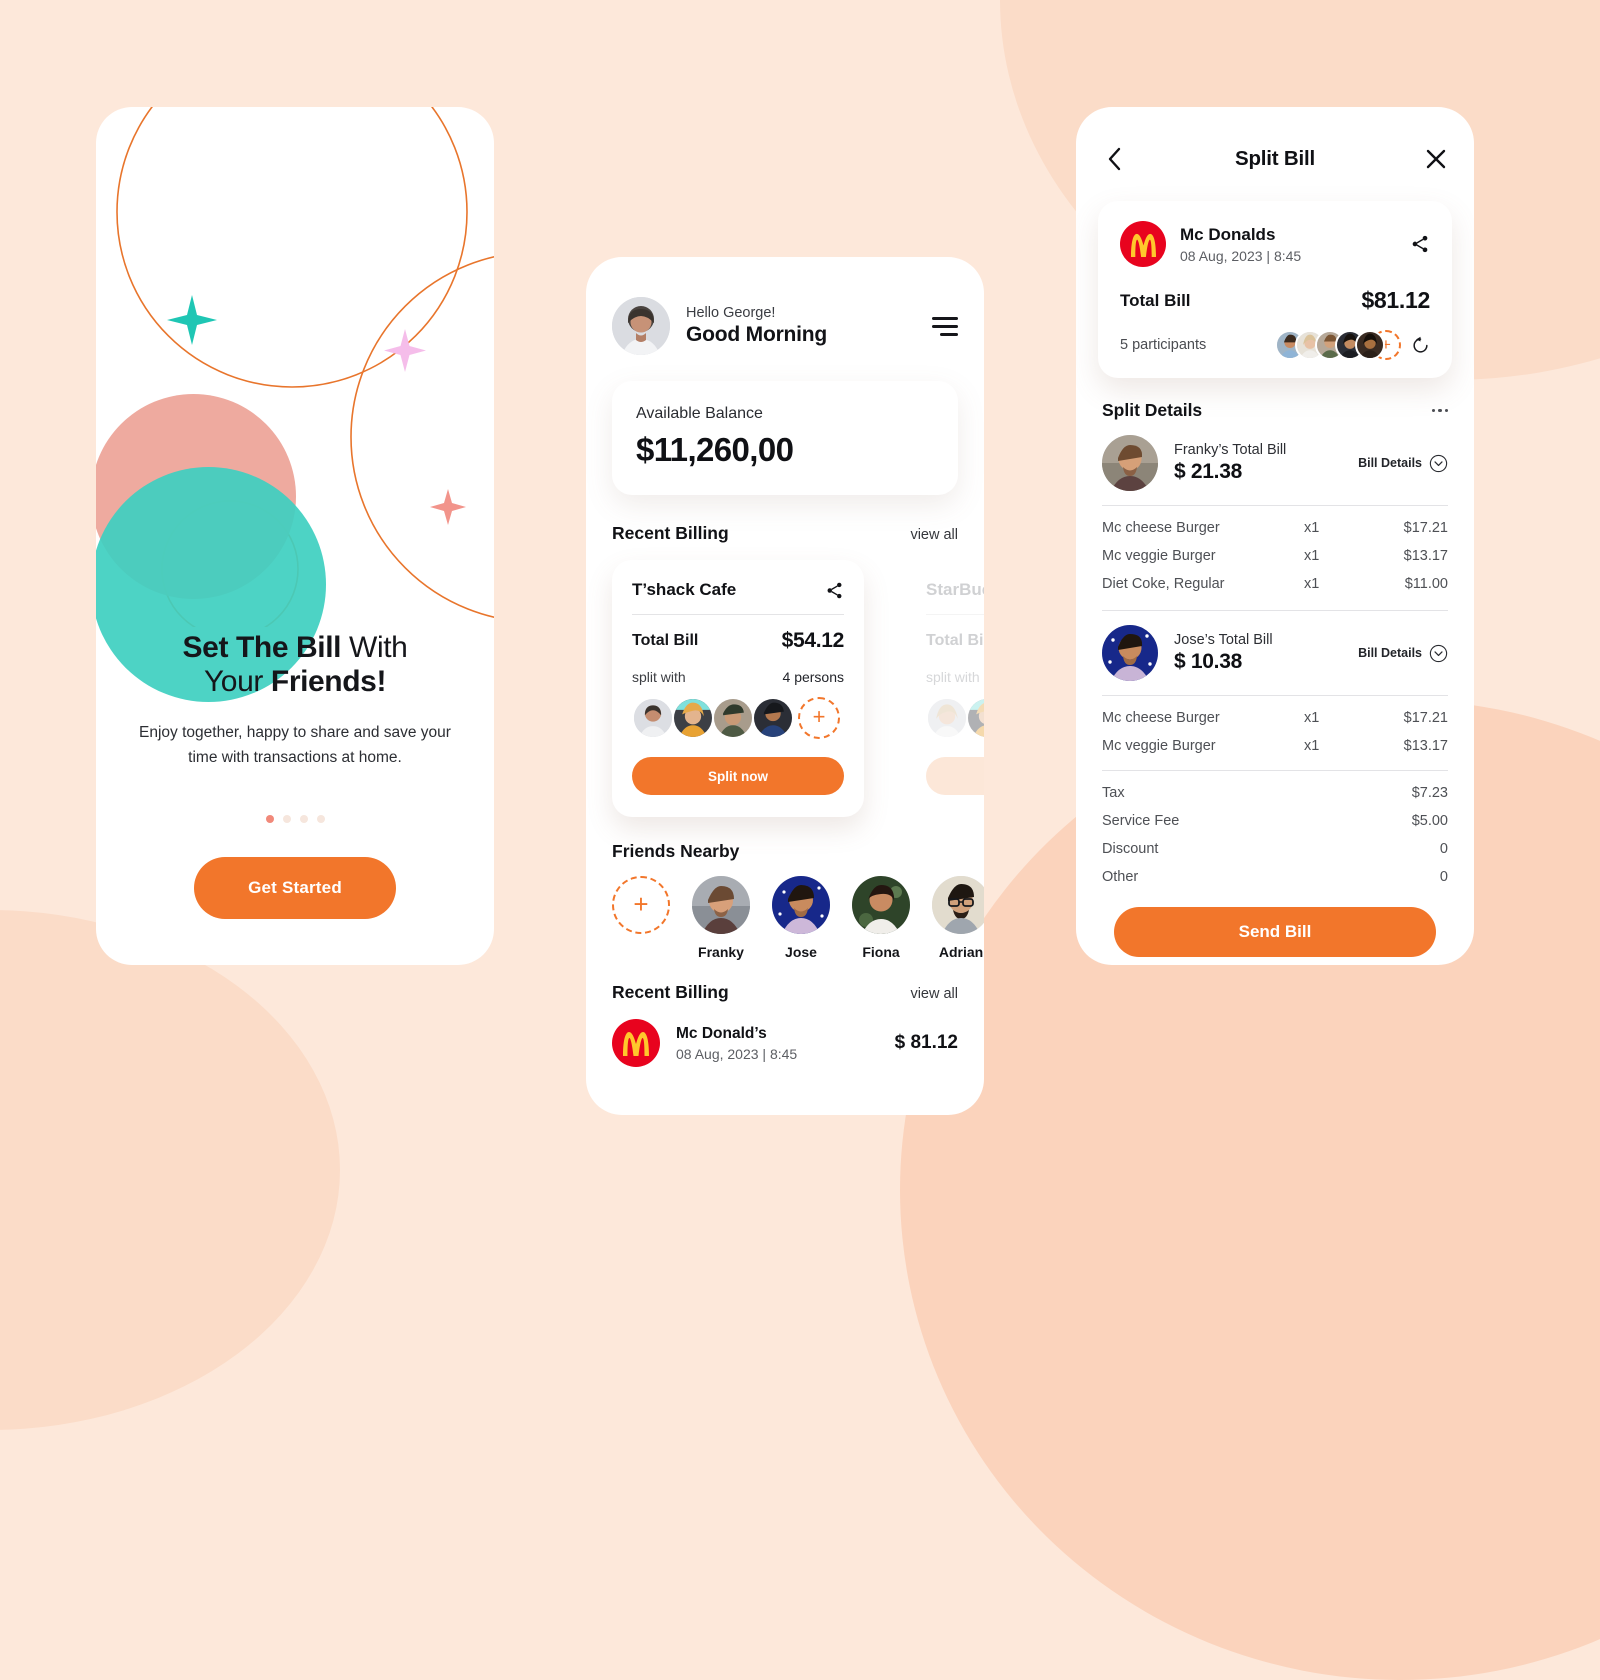 The height and width of the screenshot is (1680, 1600). What do you see at coordinates (374, 647) in the screenshot?
I see `onboarding-title-light-1: With` at bounding box center [374, 647].